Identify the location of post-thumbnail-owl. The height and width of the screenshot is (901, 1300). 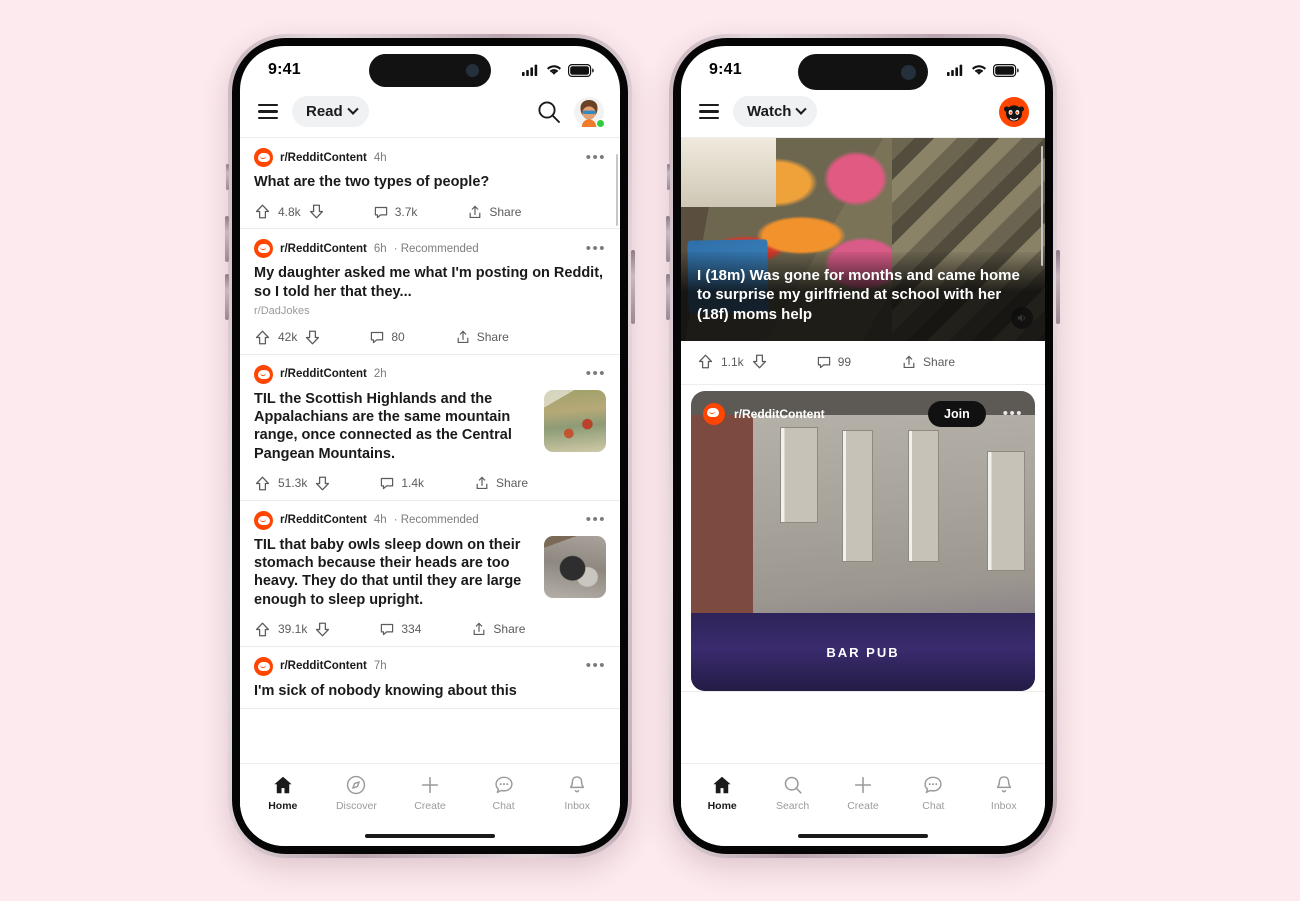
(575, 566).